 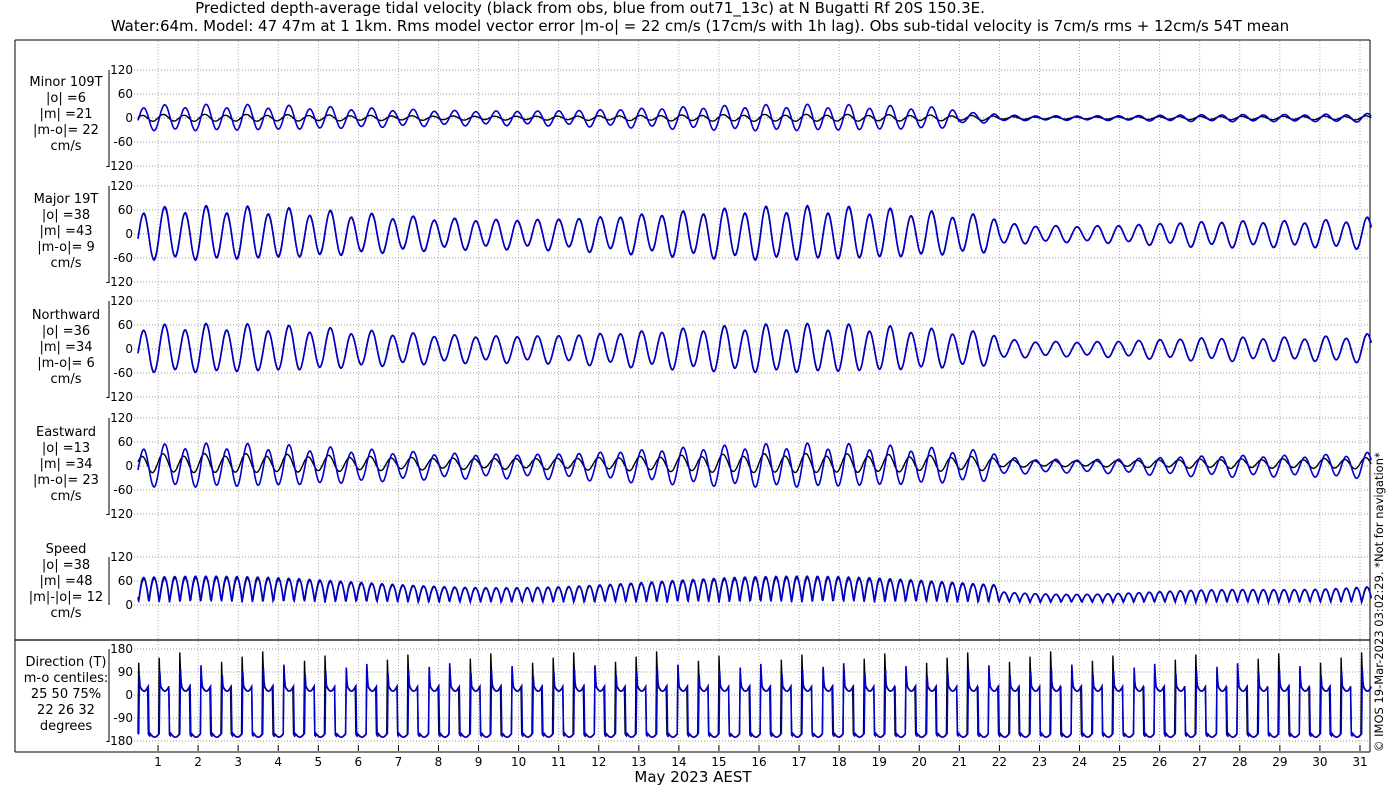 I want to click on x-tick-label: 1, so click(x=158, y=762).